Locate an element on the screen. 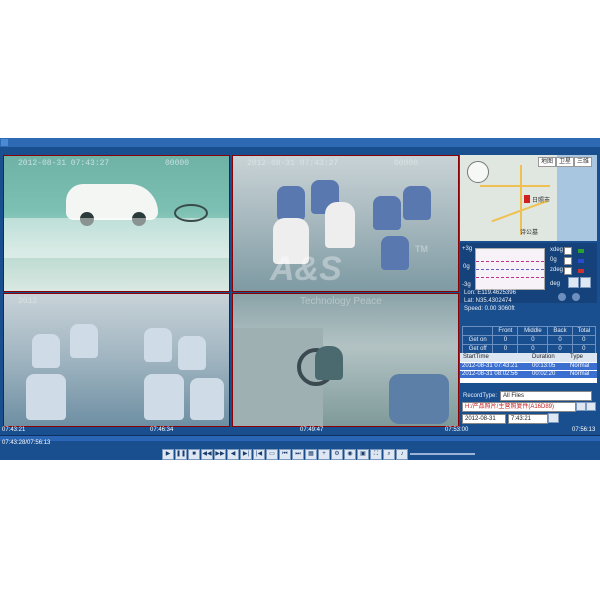  next-icon: ⏭ is located at coordinates (298, 454).